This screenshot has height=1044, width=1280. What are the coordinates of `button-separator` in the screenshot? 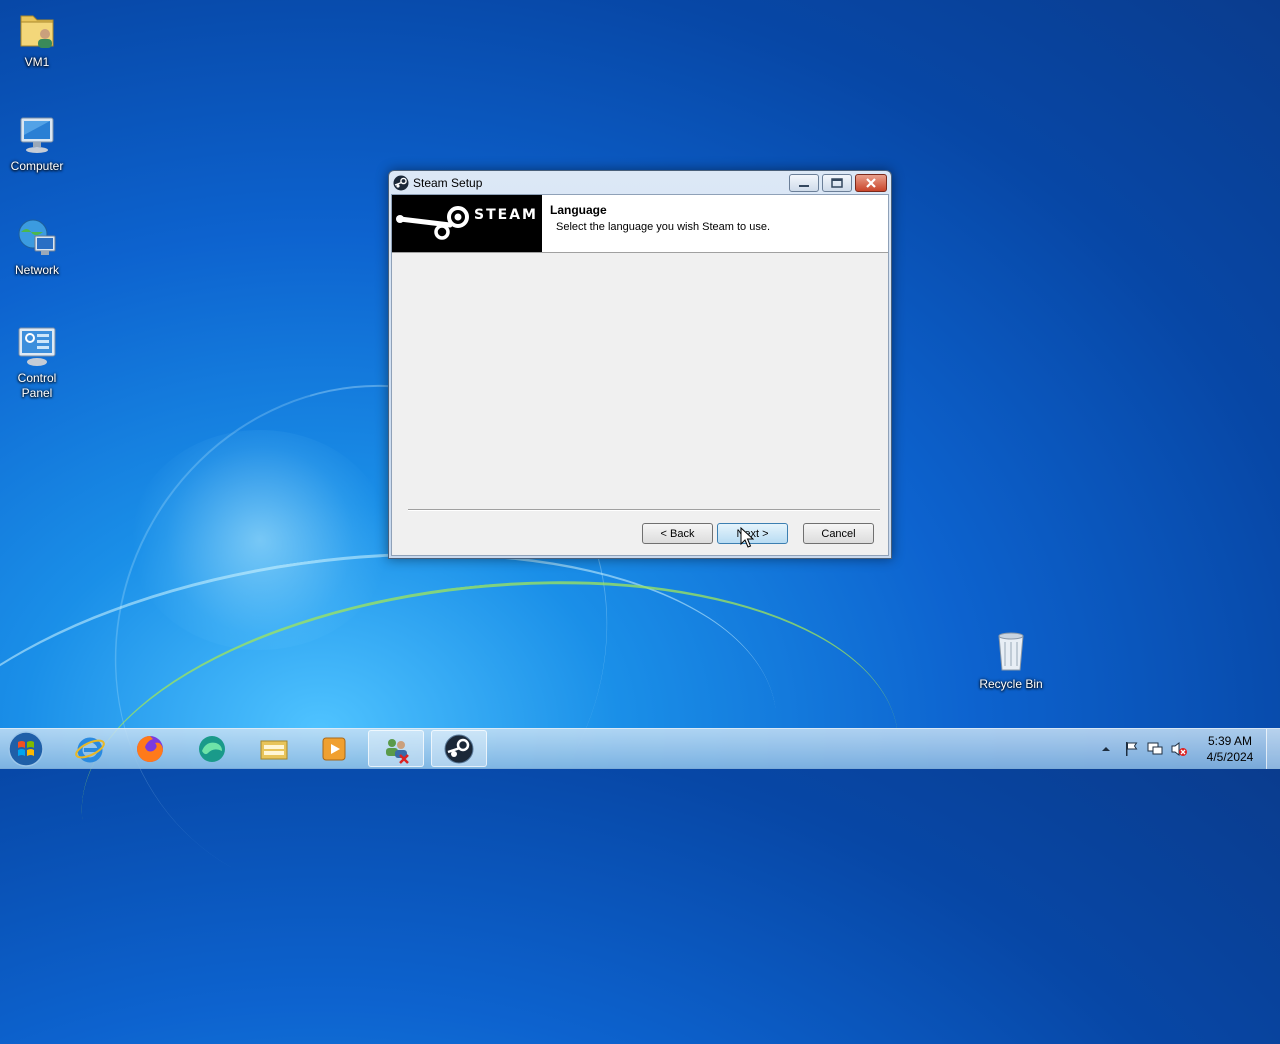 It's located at (644, 510).